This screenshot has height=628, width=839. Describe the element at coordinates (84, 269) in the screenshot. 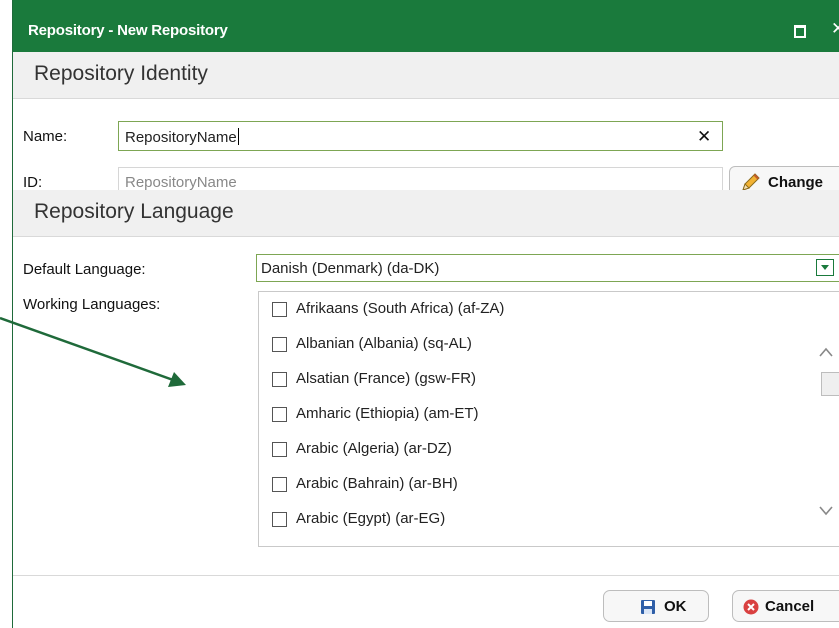

I see `default-language-label: Default Language:` at that location.